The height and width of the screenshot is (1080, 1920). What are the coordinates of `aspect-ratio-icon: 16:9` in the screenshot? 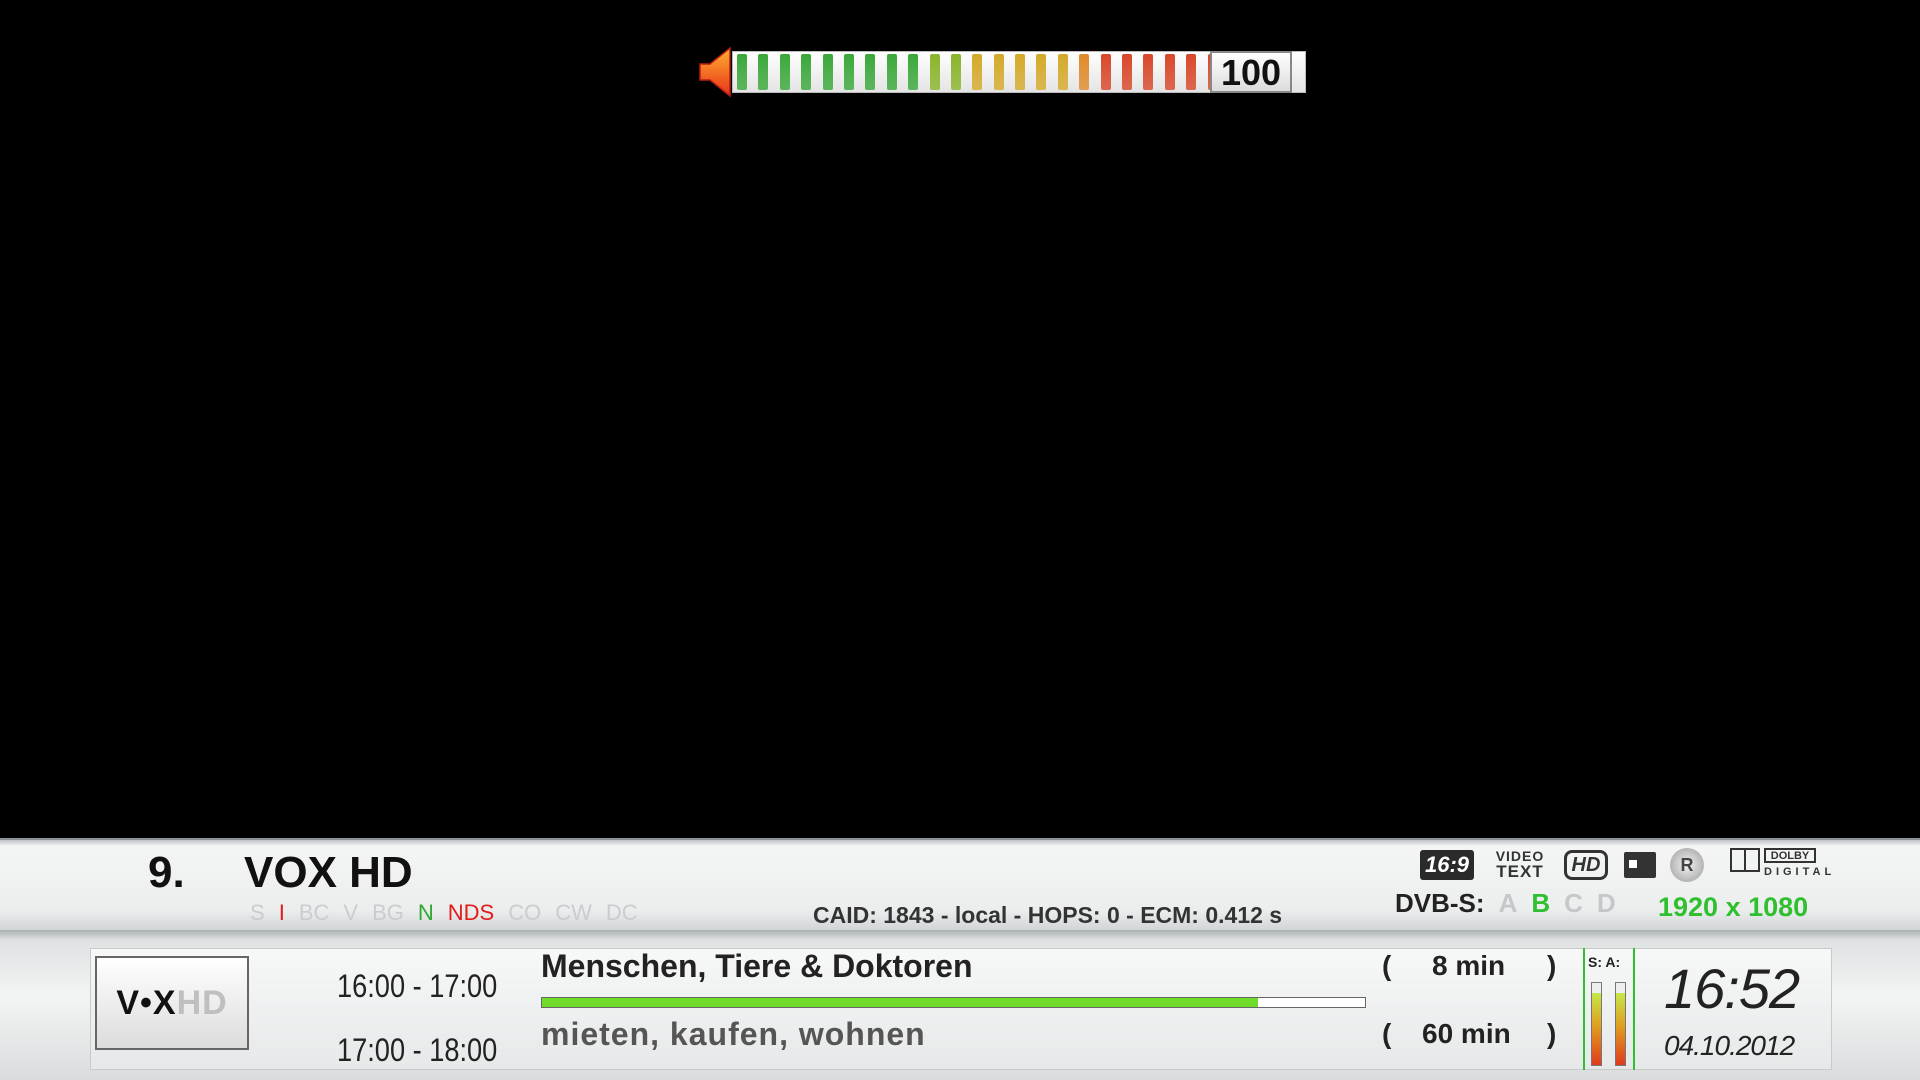 It's located at (1447, 865).